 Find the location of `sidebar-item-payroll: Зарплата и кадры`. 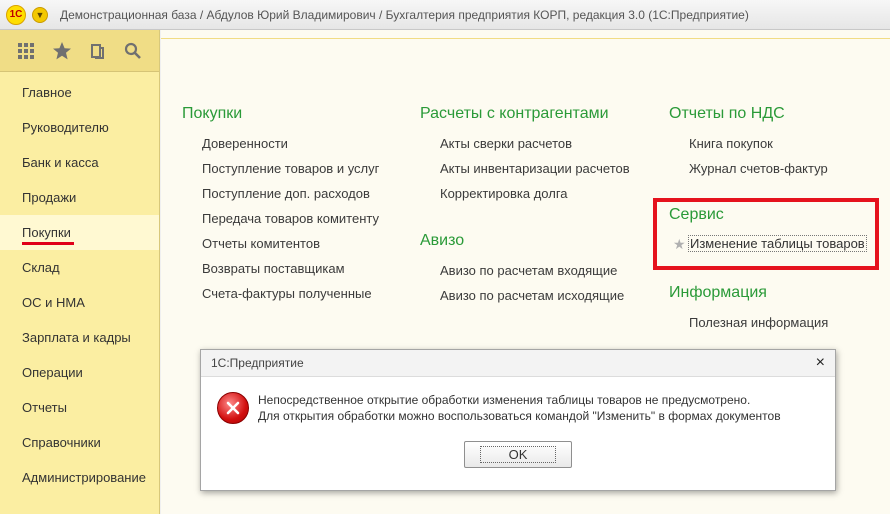

sidebar-item-payroll: Зарплата и кадры is located at coordinates (79, 337).